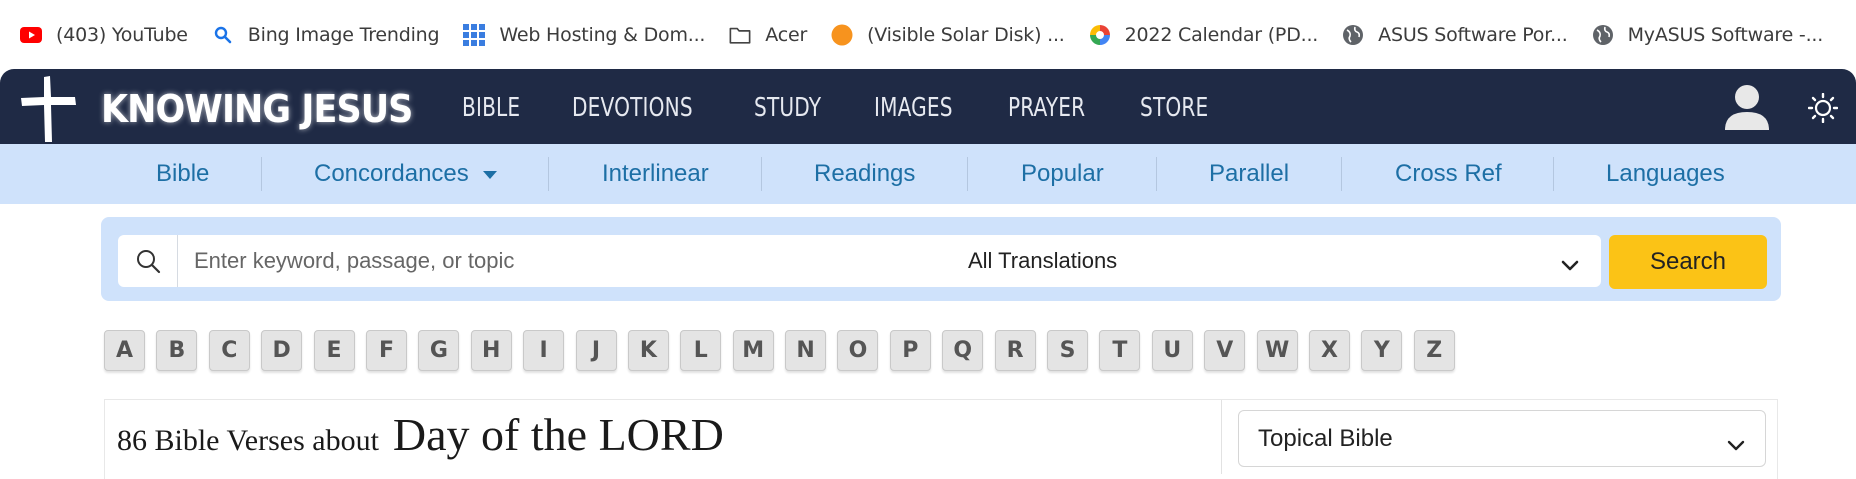 This screenshot has height=479, width=1856. I want to click on nav-images: IMAGES, so click(913, 108).